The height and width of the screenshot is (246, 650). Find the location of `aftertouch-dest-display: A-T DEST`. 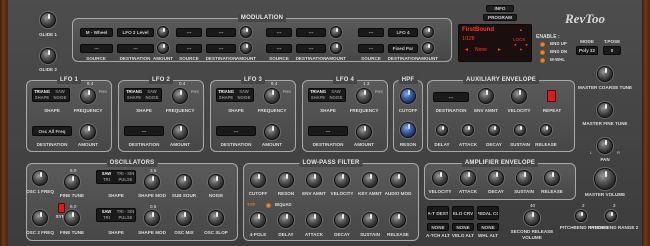

aftertouch-dest-display: A-T DEST is located at coordinates (438, 213).